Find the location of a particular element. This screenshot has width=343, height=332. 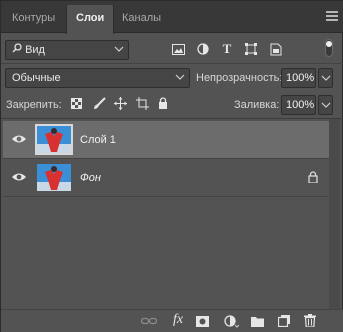

shape-filter-icon is located at coordinates (251, 49).